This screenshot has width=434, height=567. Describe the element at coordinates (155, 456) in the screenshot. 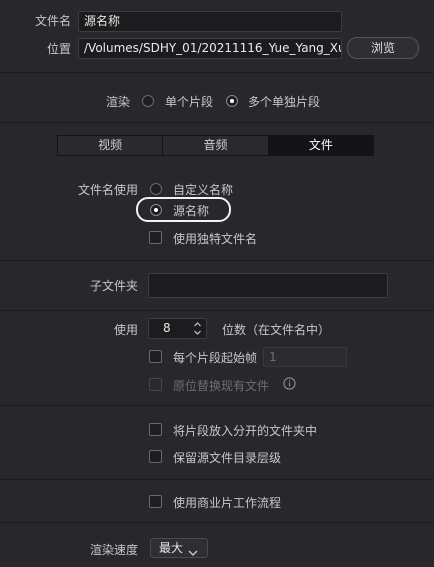

I see `preserve-hierarchy-checkbox` at that location.